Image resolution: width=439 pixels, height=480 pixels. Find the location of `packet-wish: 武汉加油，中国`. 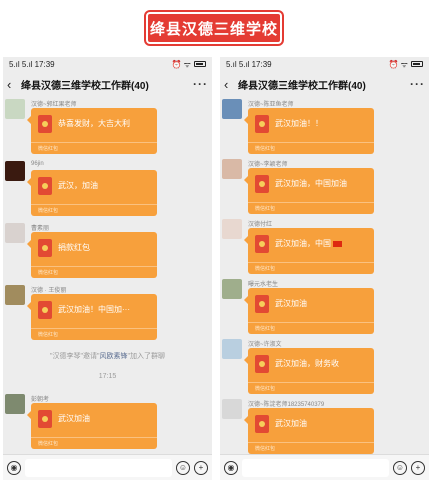

packet-wish: 武汉加油，中国 is located at coordinates (303, 243).